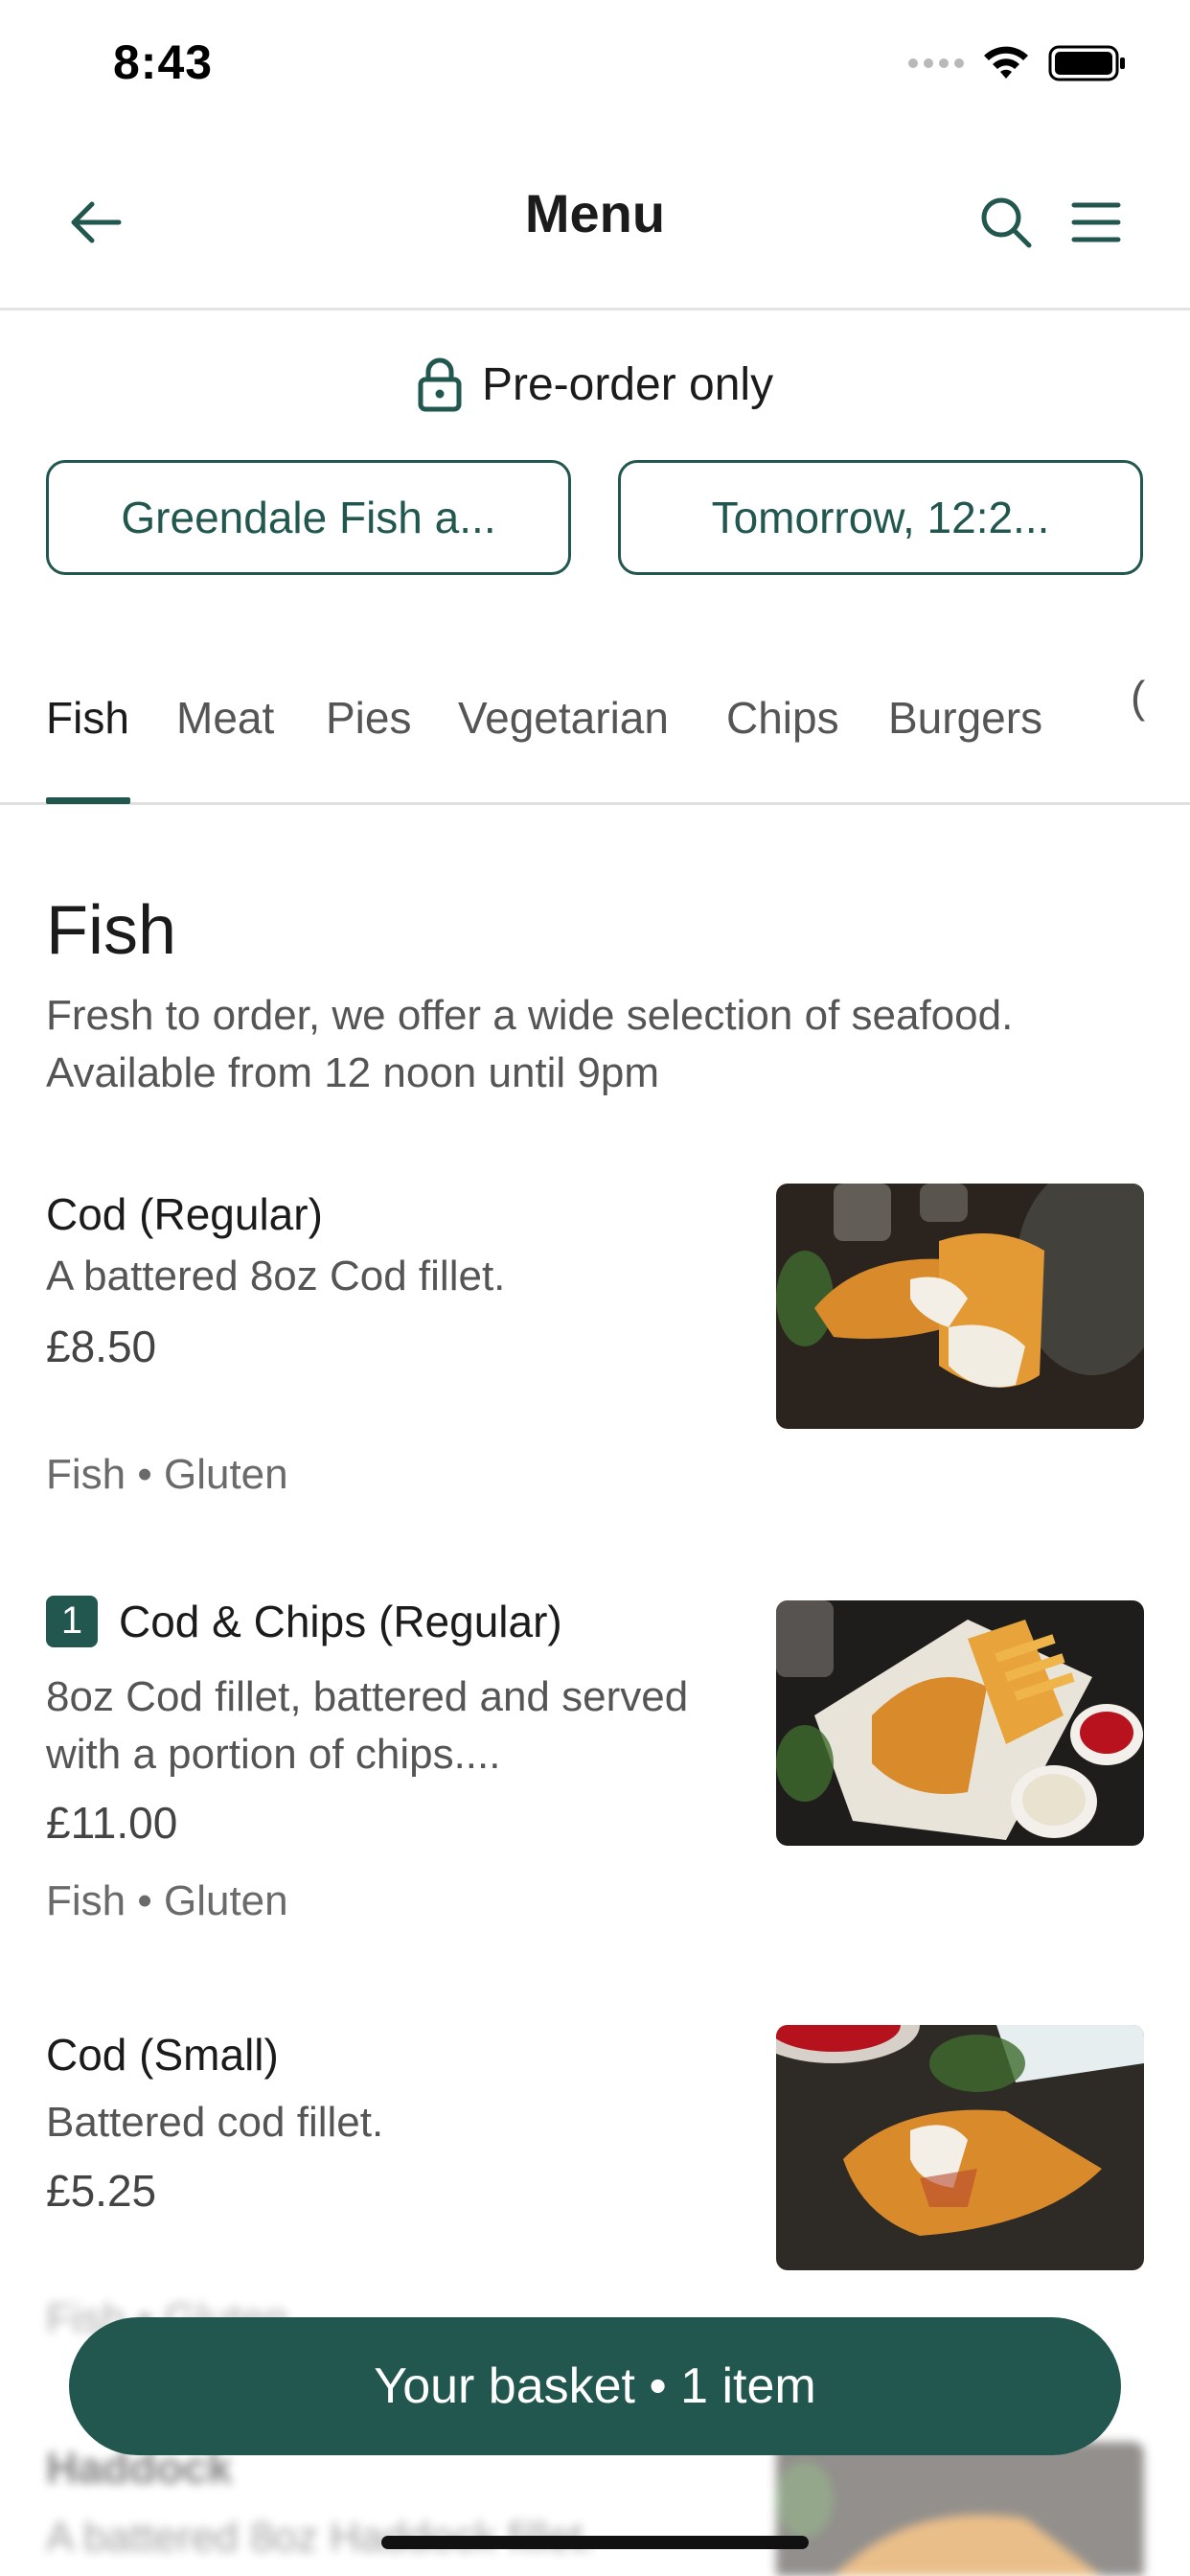  What do you see at coordinates (88, 800) in the screenshot?
I see `active-tab-indicator` at bounding box center [88, 800].